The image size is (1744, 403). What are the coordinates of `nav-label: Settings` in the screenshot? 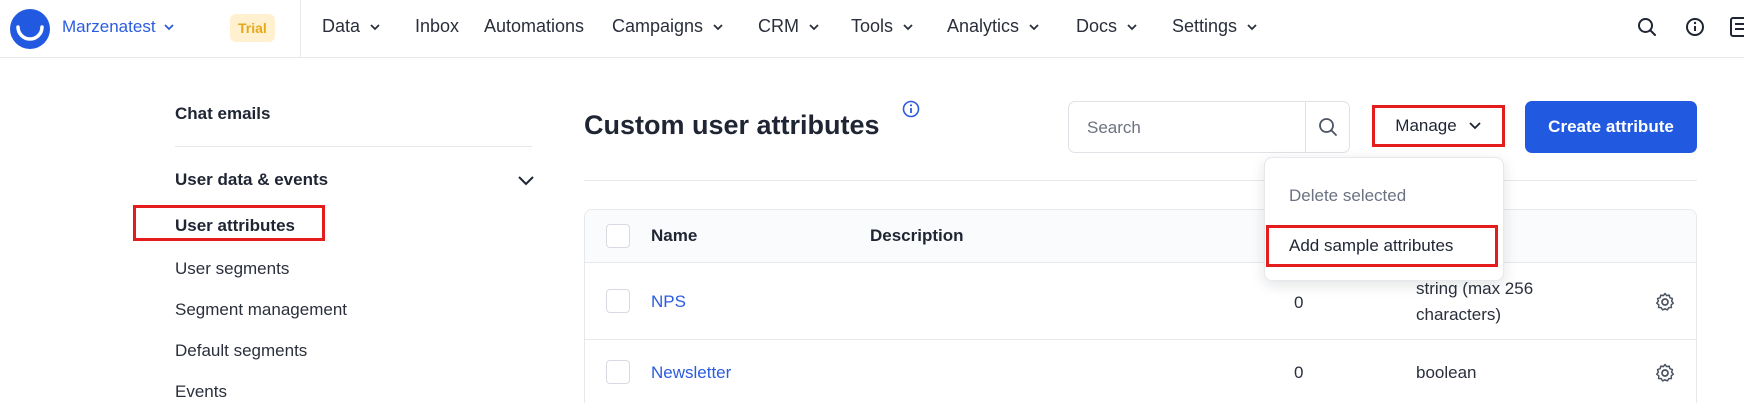 It's located at (1205, 26).